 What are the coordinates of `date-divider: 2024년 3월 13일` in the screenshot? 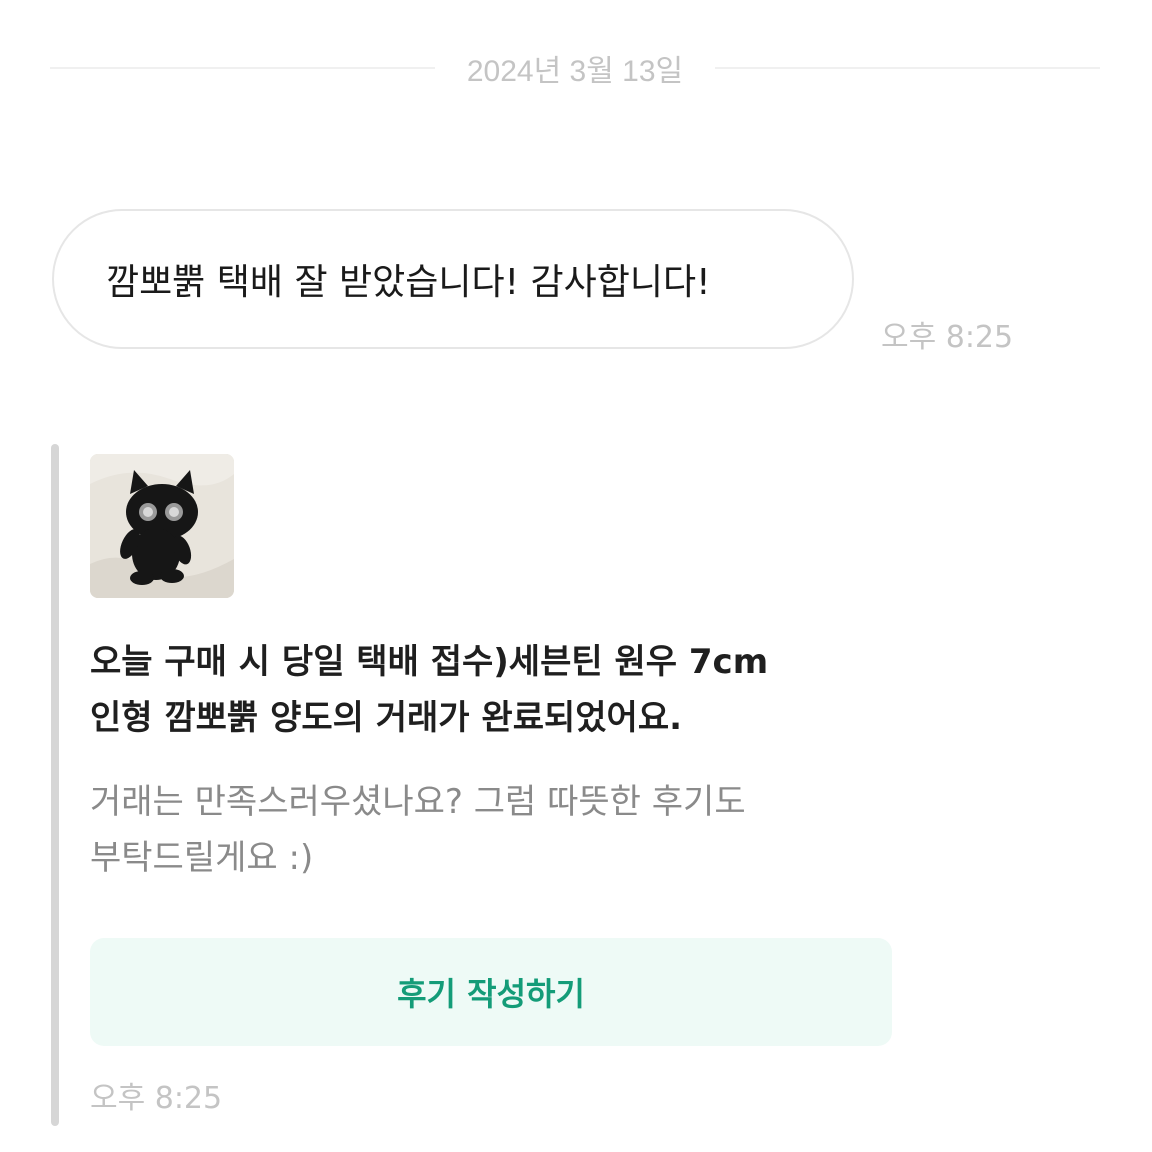 It's located at (575, 68).